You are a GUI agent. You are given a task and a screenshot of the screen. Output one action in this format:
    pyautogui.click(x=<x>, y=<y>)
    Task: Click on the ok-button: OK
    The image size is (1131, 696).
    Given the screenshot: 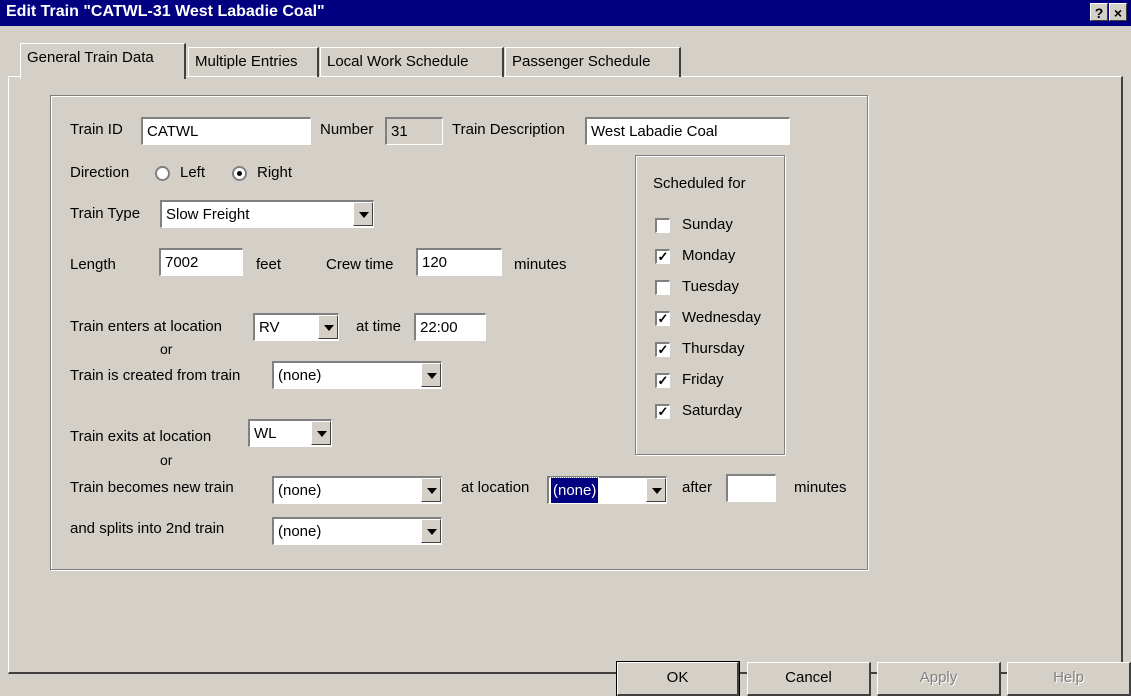 What is the action you would take?
    pyautogui.click(x=678, y=678)
    